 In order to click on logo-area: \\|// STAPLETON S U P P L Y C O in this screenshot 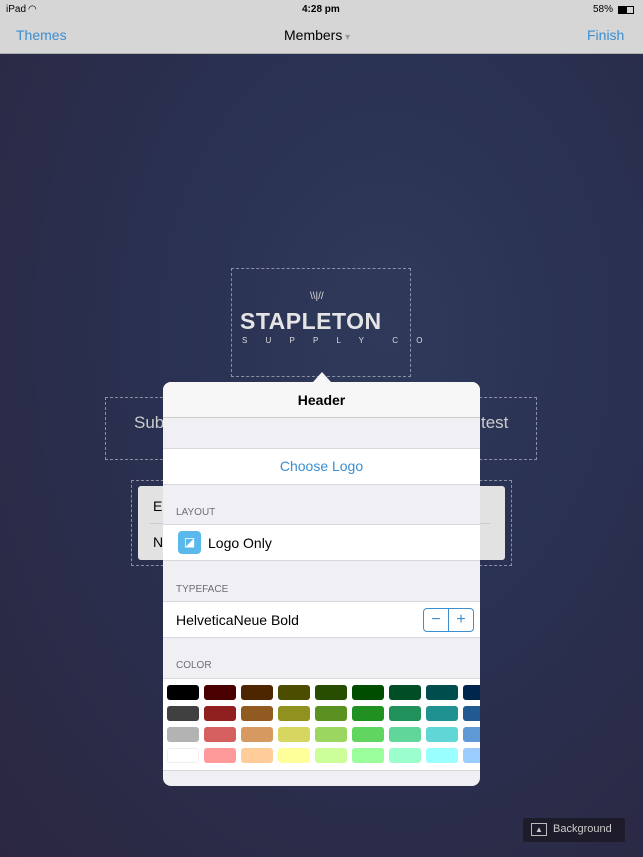, I will do `click(326, 322)`.